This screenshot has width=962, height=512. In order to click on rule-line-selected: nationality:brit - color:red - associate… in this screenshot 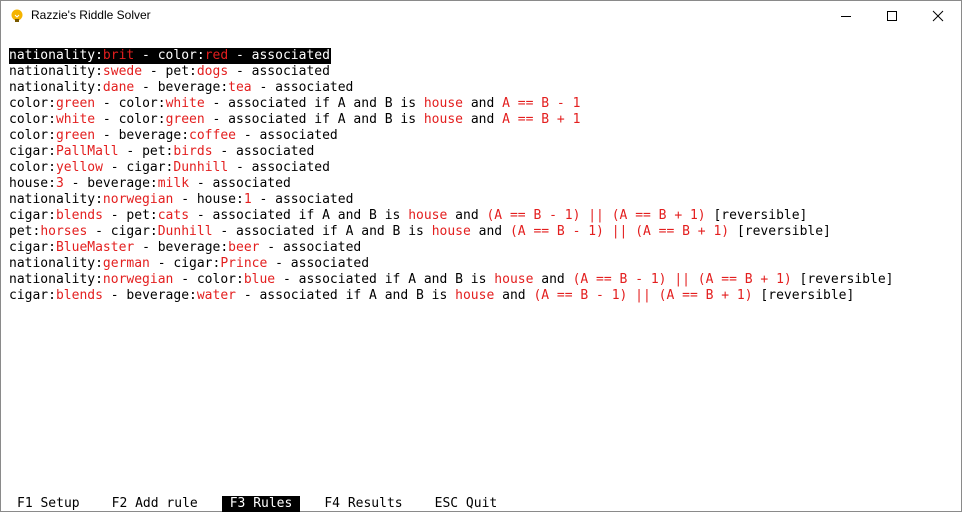, I will do `click(170, 56)`.